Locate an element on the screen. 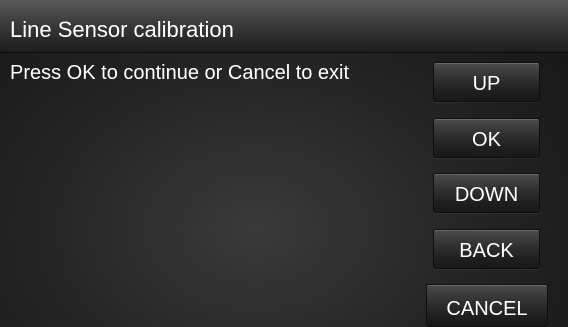 This screenshot has width=568, height=327. back-button: BACK is located at coordinates (486, 249).